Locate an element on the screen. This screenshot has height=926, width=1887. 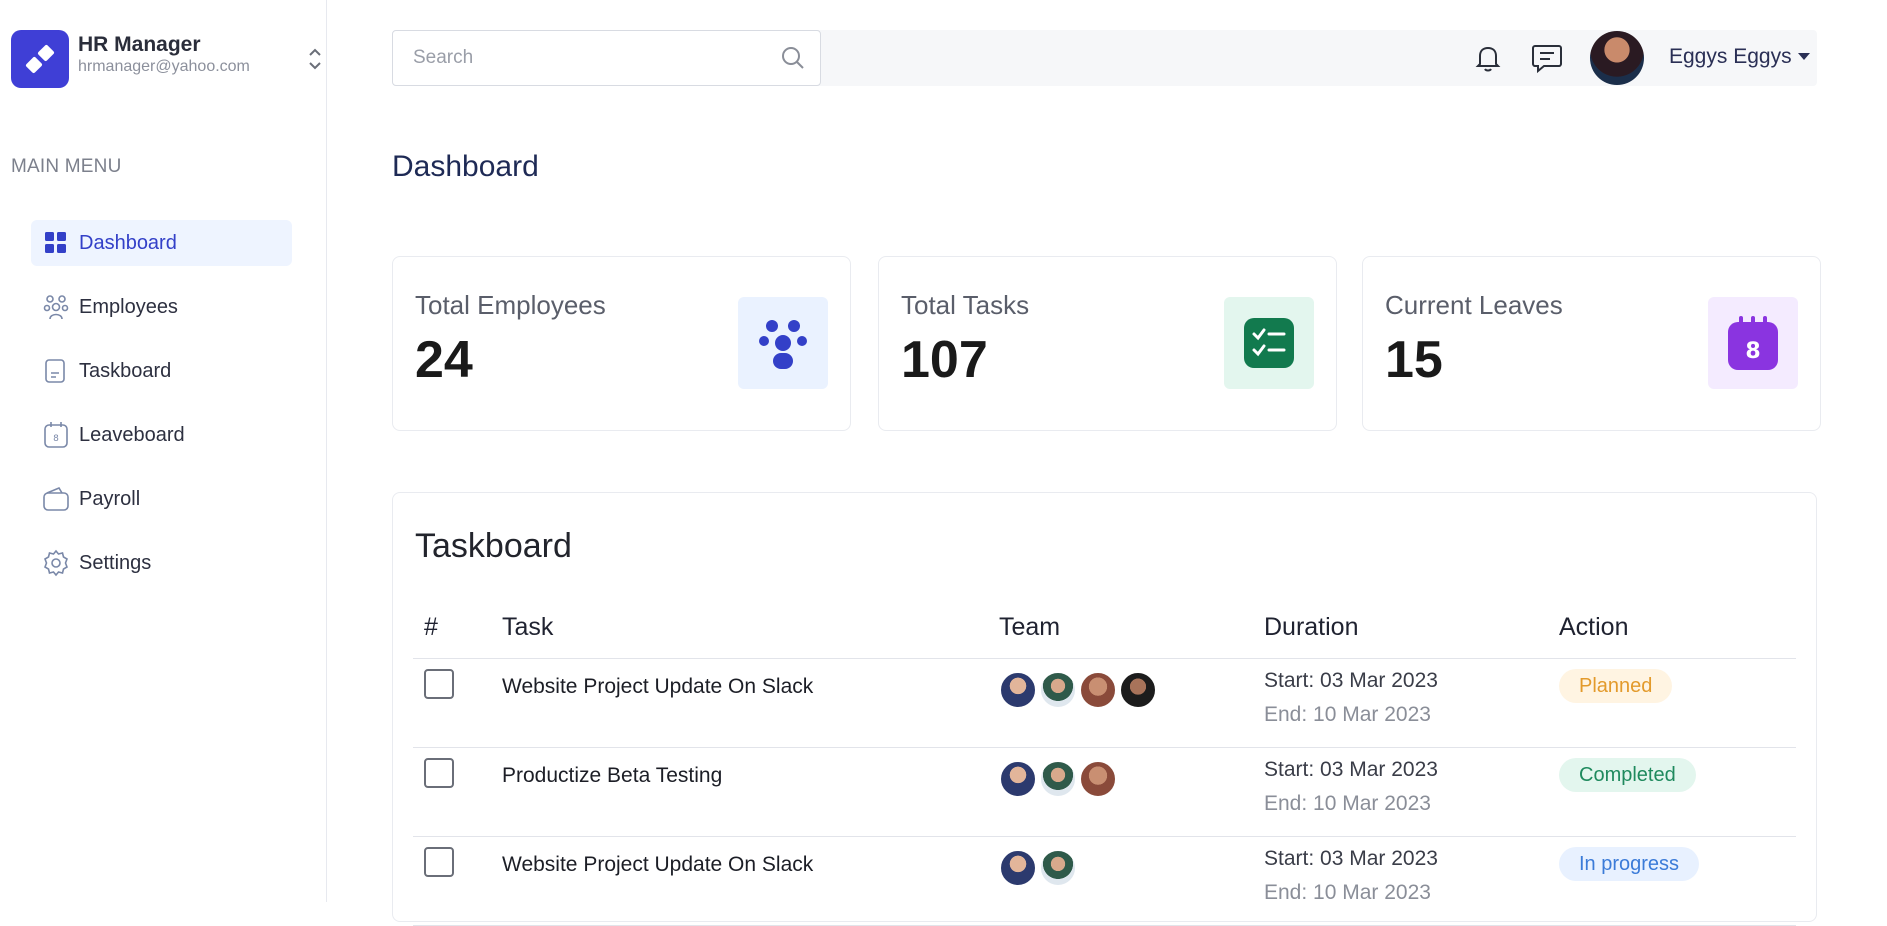
status-badge: Planned is located at coordinates (1616, 686).